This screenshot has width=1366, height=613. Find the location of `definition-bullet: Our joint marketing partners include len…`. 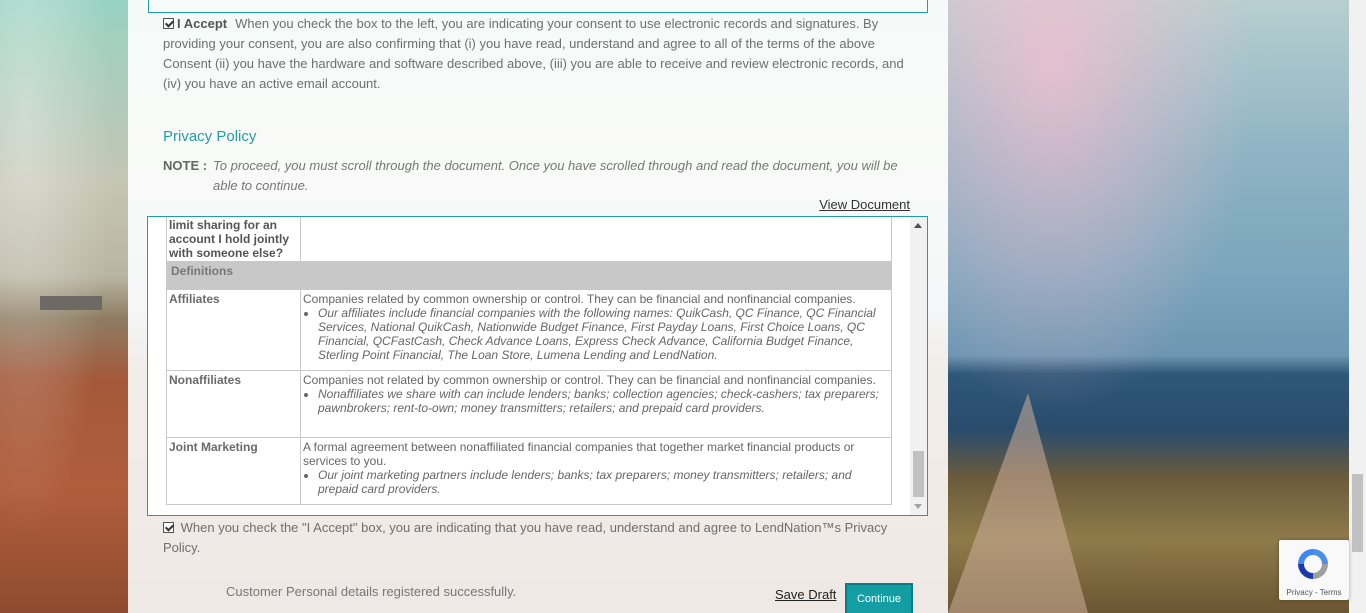

definition-bullet: Our joint marketing partners include len… is located at coordinates (603, 482).